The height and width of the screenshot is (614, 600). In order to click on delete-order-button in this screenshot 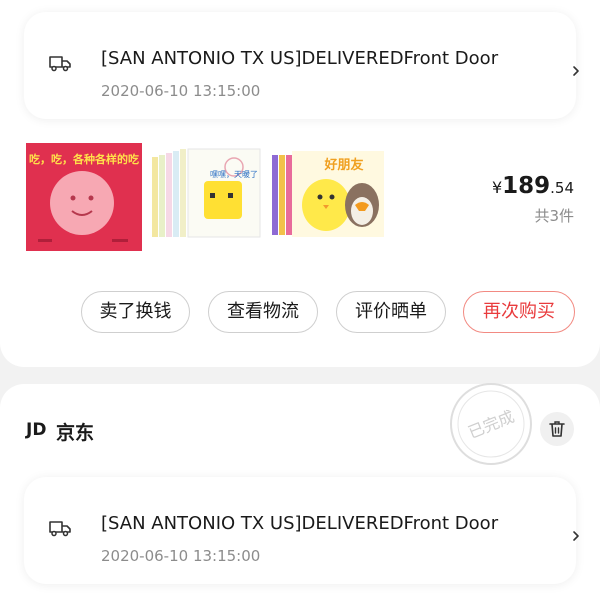, I will do `click(557, 429)`.